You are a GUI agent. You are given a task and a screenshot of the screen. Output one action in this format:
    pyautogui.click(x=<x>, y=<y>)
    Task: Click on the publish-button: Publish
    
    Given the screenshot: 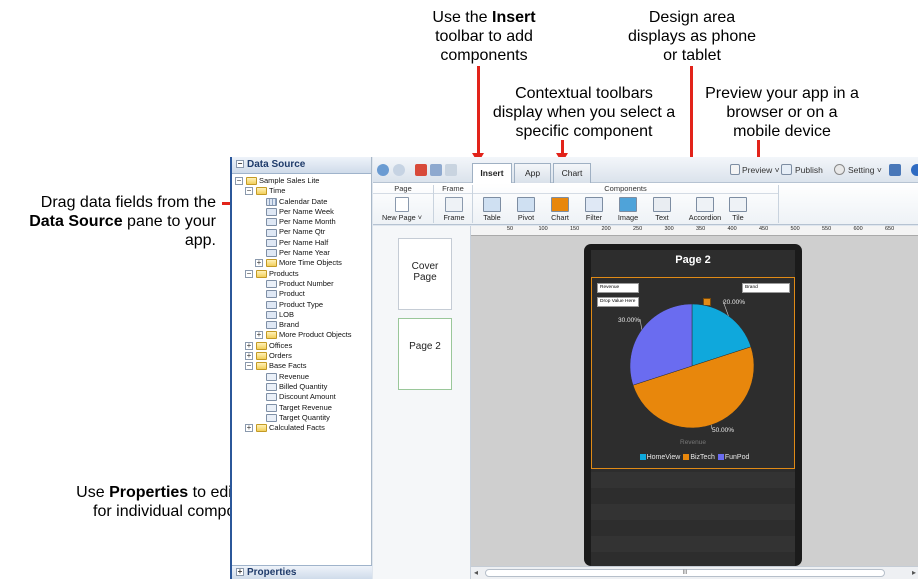 What is the action you would take?
    pyautogui.click(x=809, y=170)
    